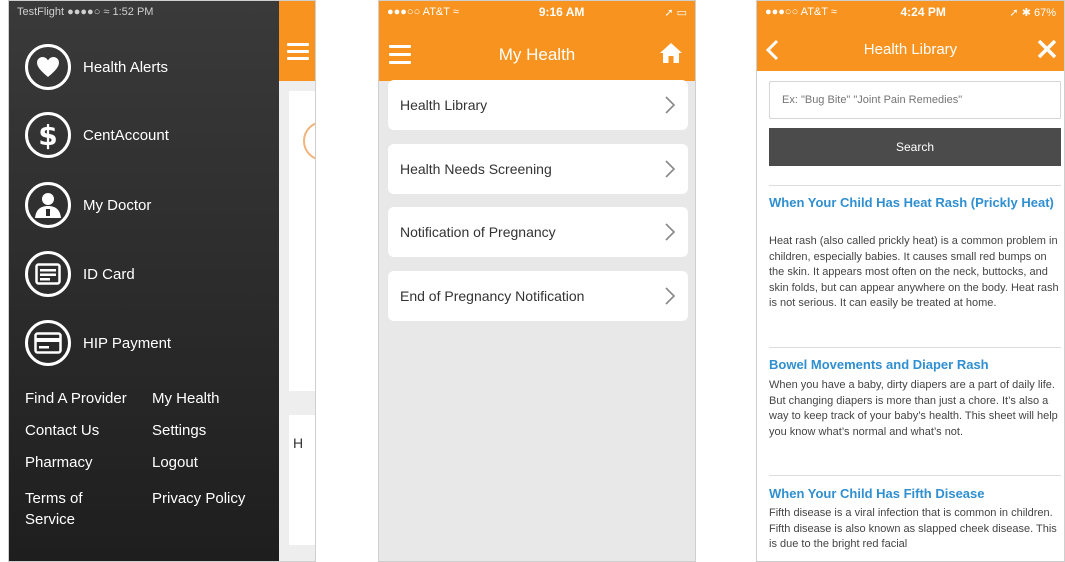  I want to click on nav-bar: ●●●○○ AT&T ≈ 9:16 AM ➚ ▭ My Health, so click(537, 41).